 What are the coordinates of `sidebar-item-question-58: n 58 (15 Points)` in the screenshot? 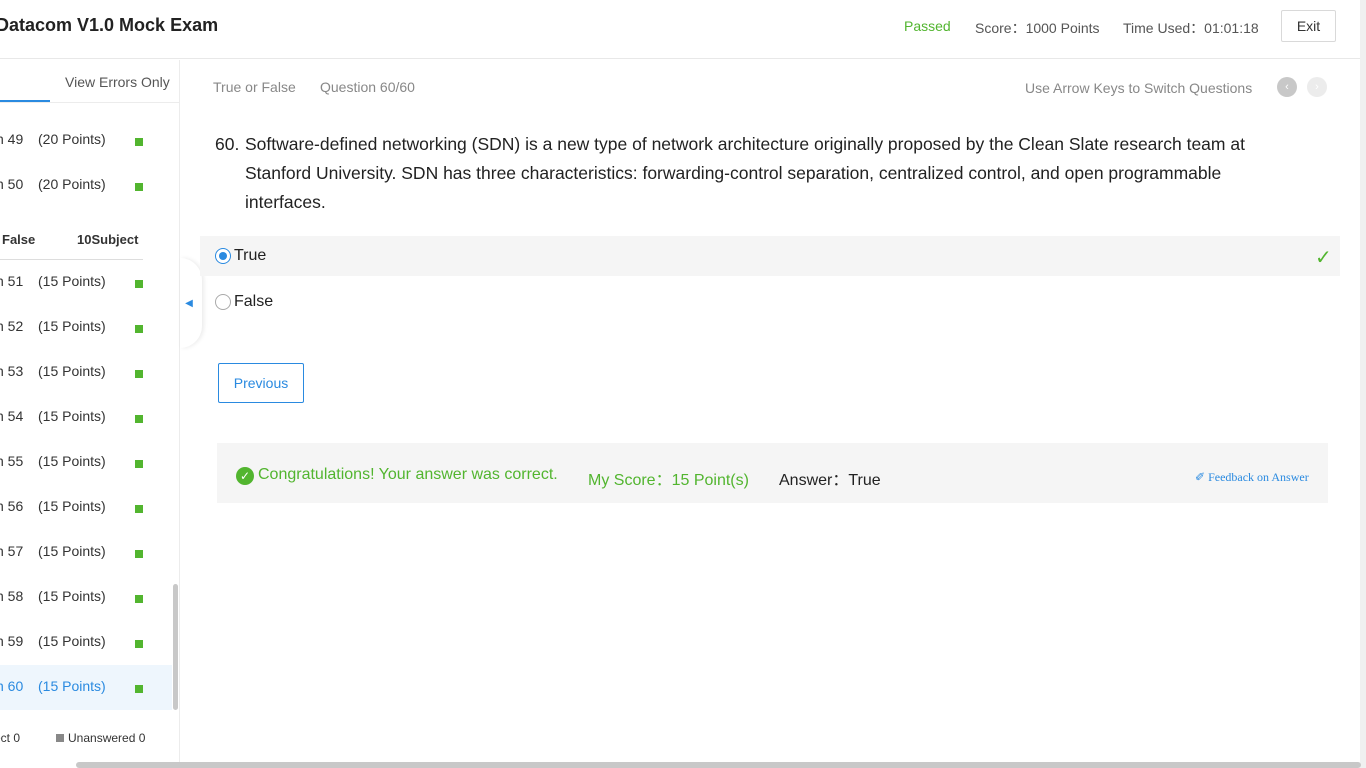 It's located at (86, 597).